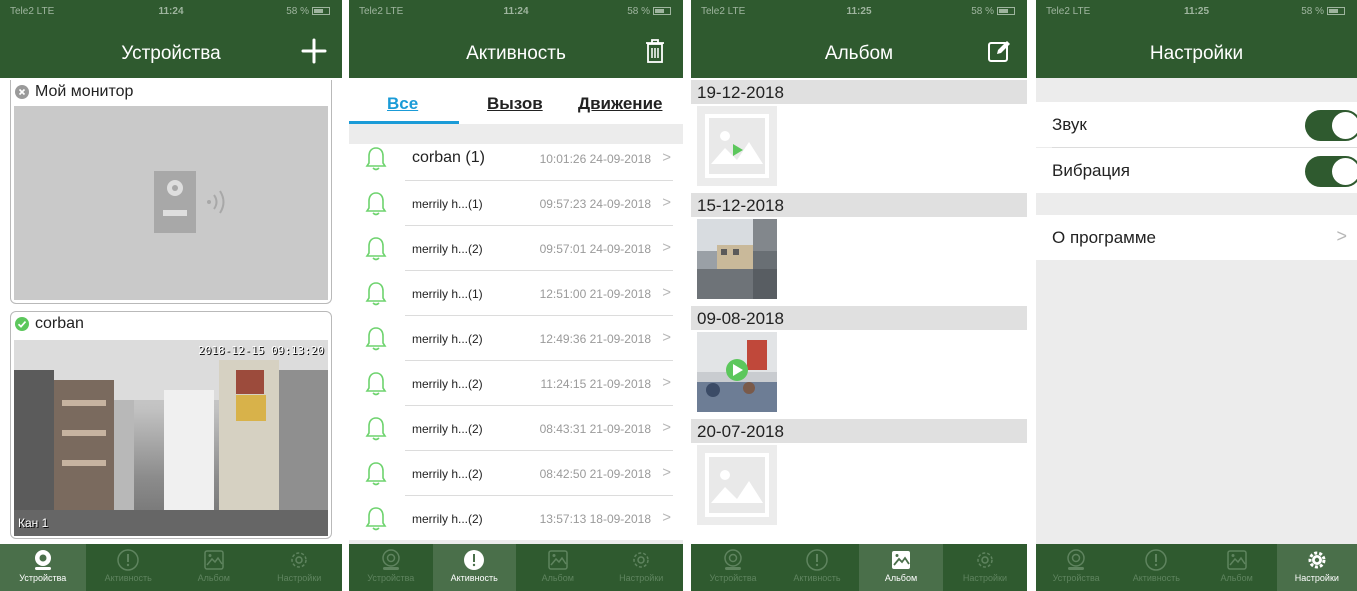 The height and width of the screenshot is (591, 1357). I want to click on add-device-button, so click(314, 51).